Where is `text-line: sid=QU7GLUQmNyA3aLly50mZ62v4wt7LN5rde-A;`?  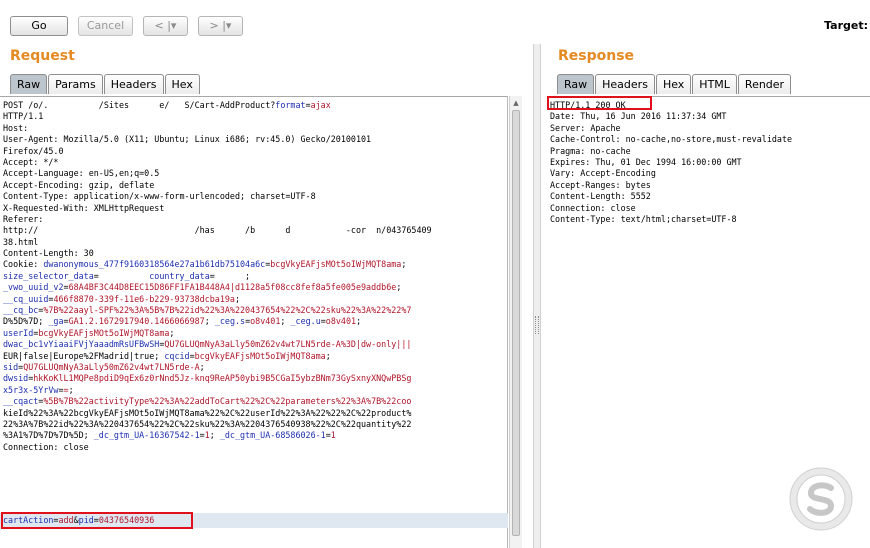 text-line: sid=QU7GLUQmNyA3aLly50mZ62v4wt7LN5rde-A; is located at coordinates (104, 366).